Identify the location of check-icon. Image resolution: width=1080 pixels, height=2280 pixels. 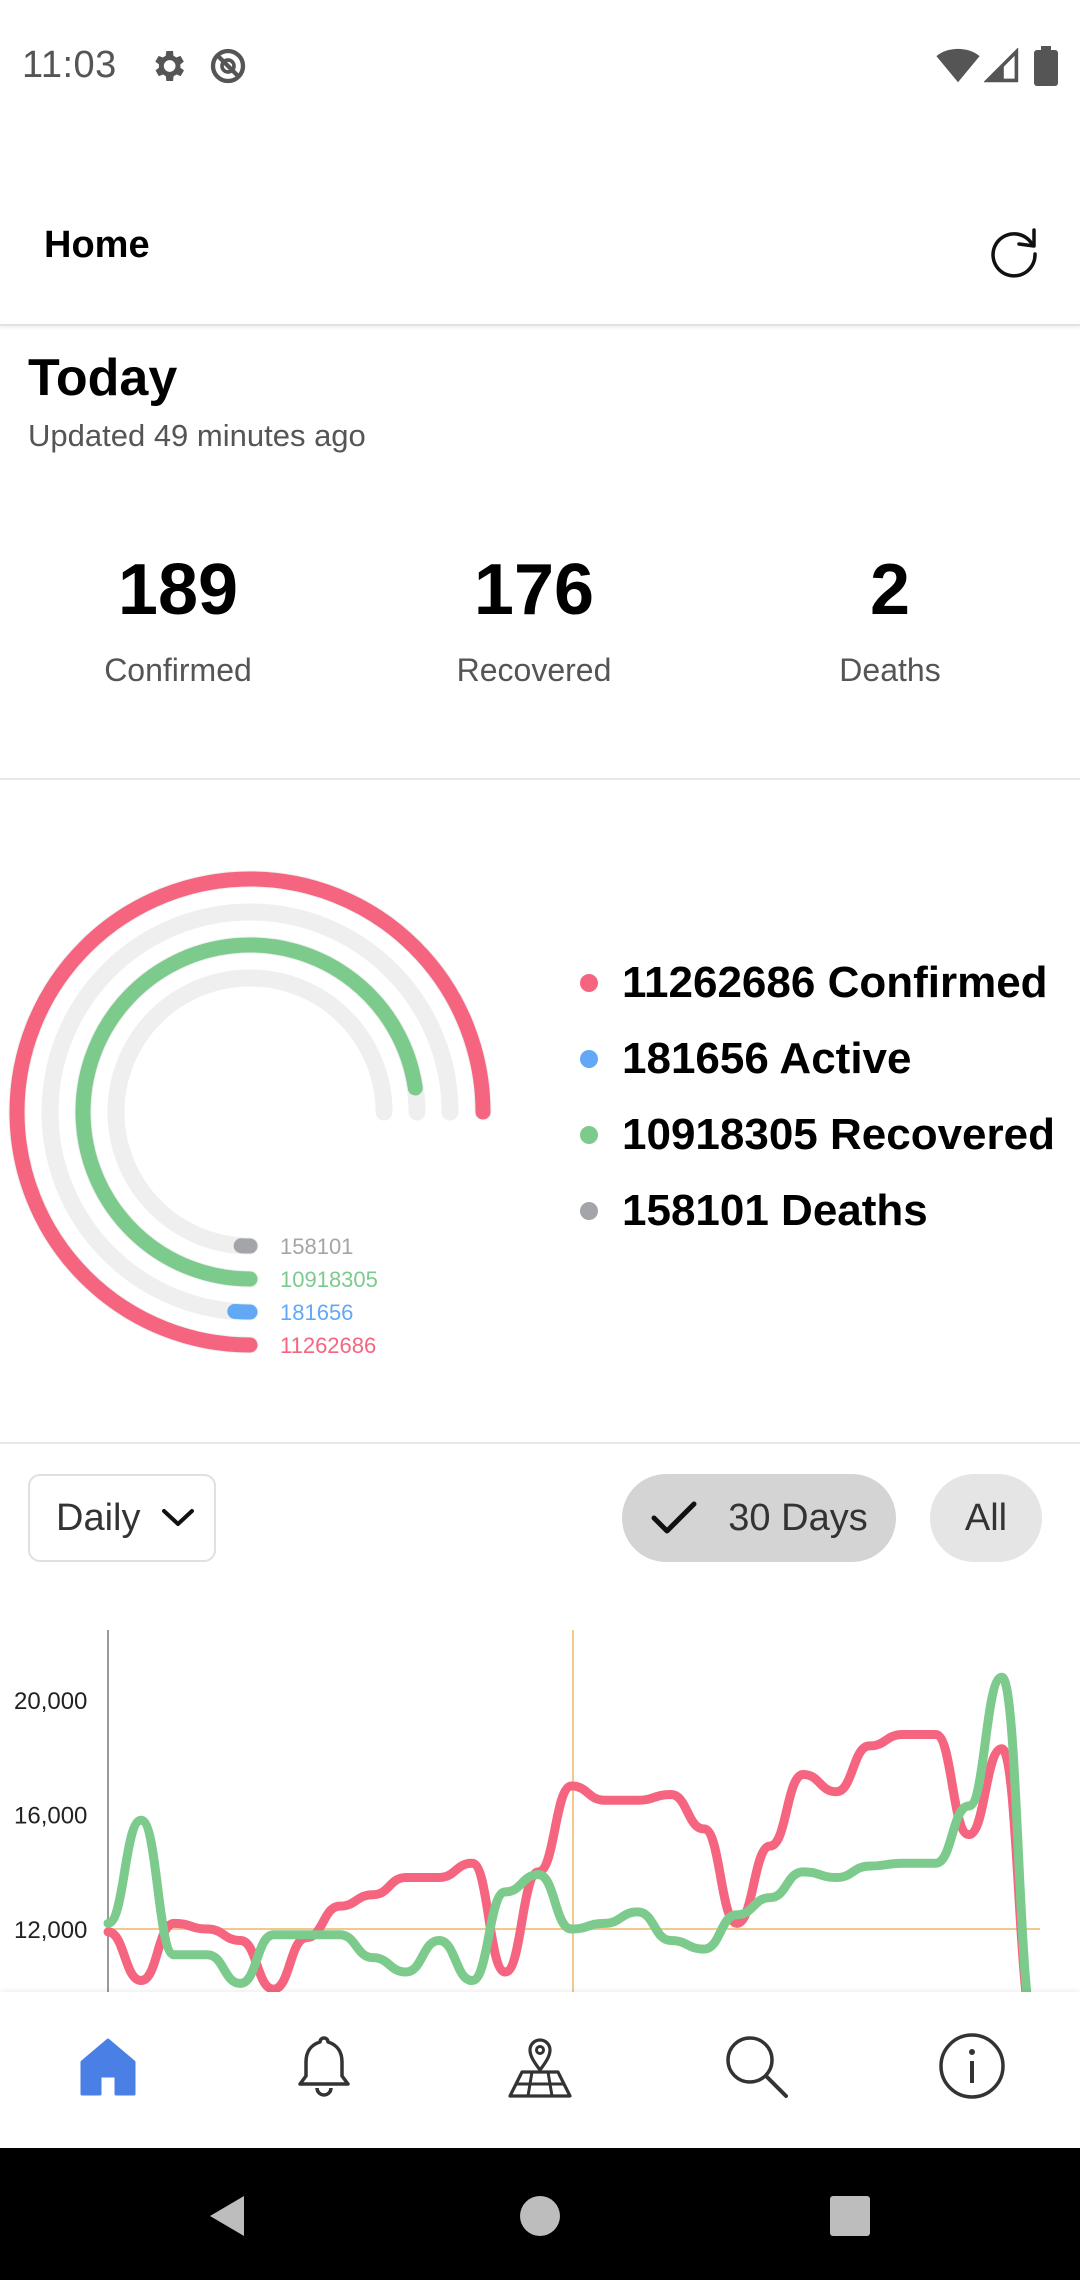
(674, 1518).